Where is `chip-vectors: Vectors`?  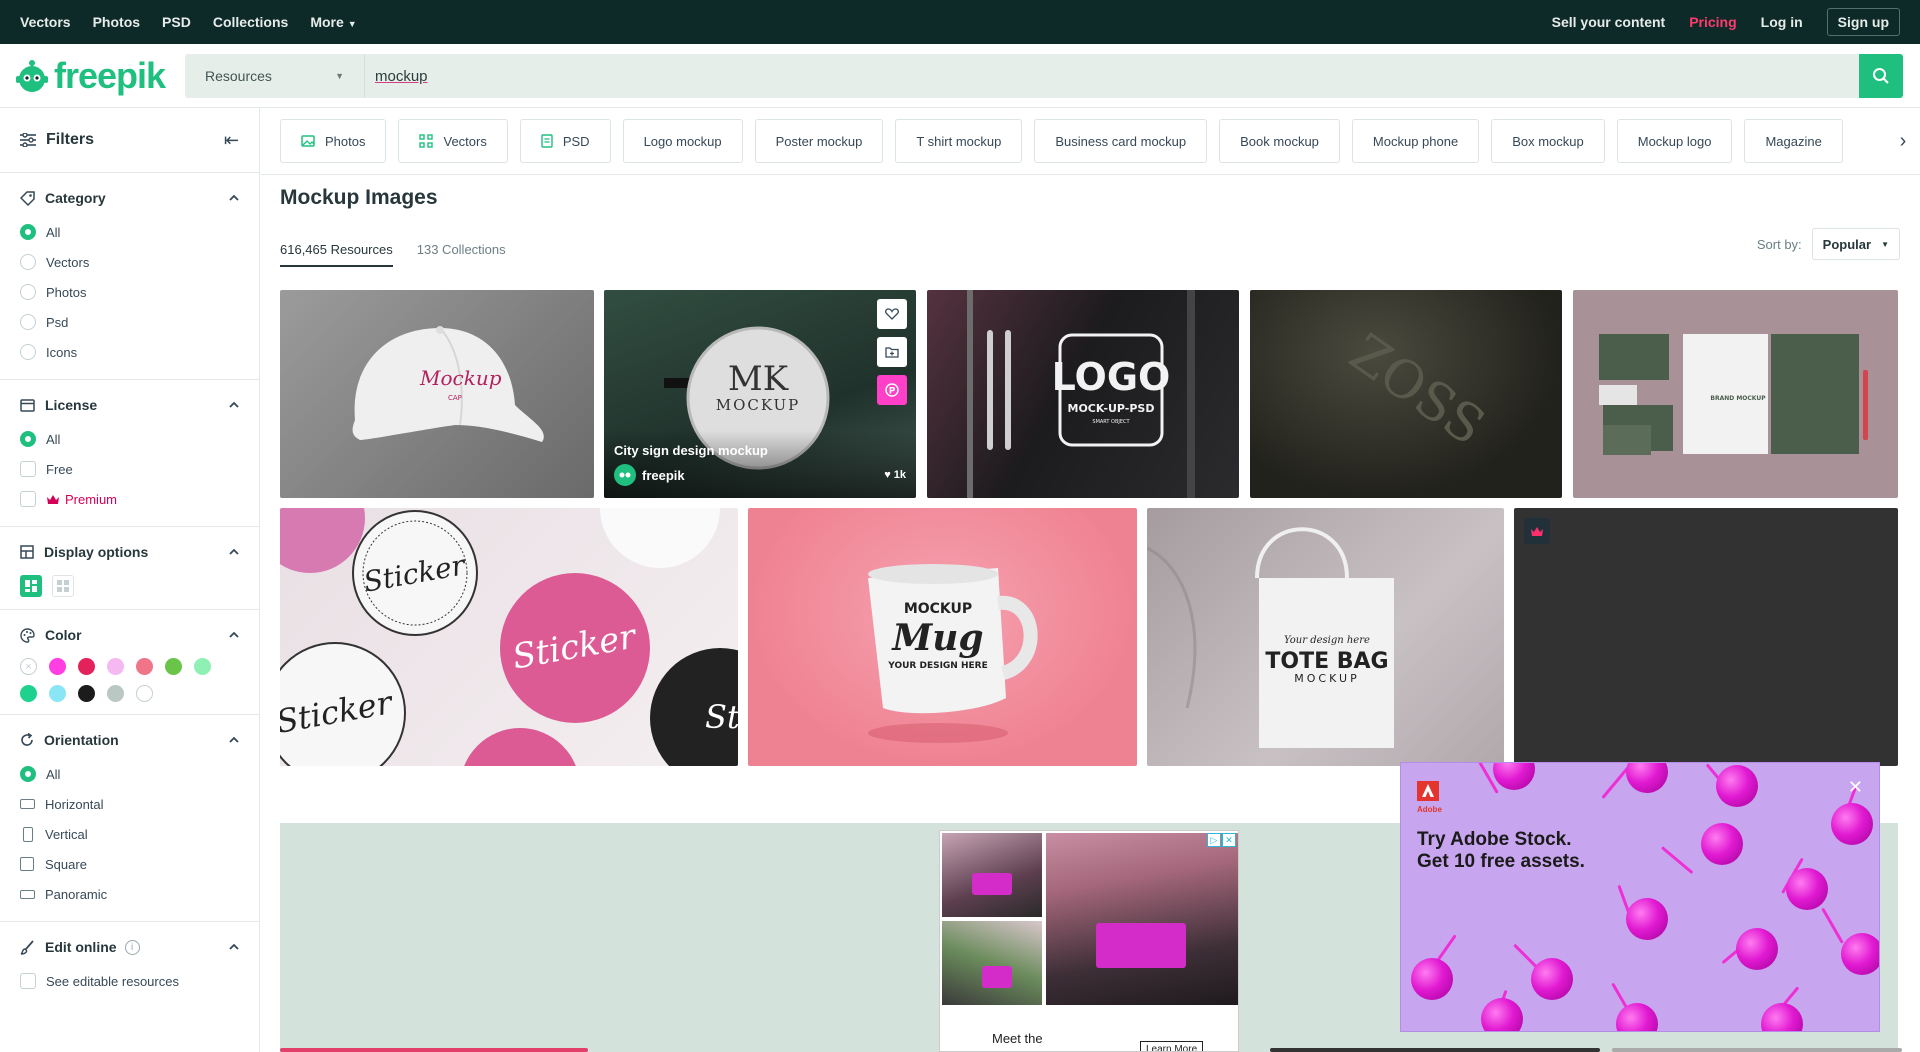
chip-vectors: Vectors is located at coordinates (453, 141).